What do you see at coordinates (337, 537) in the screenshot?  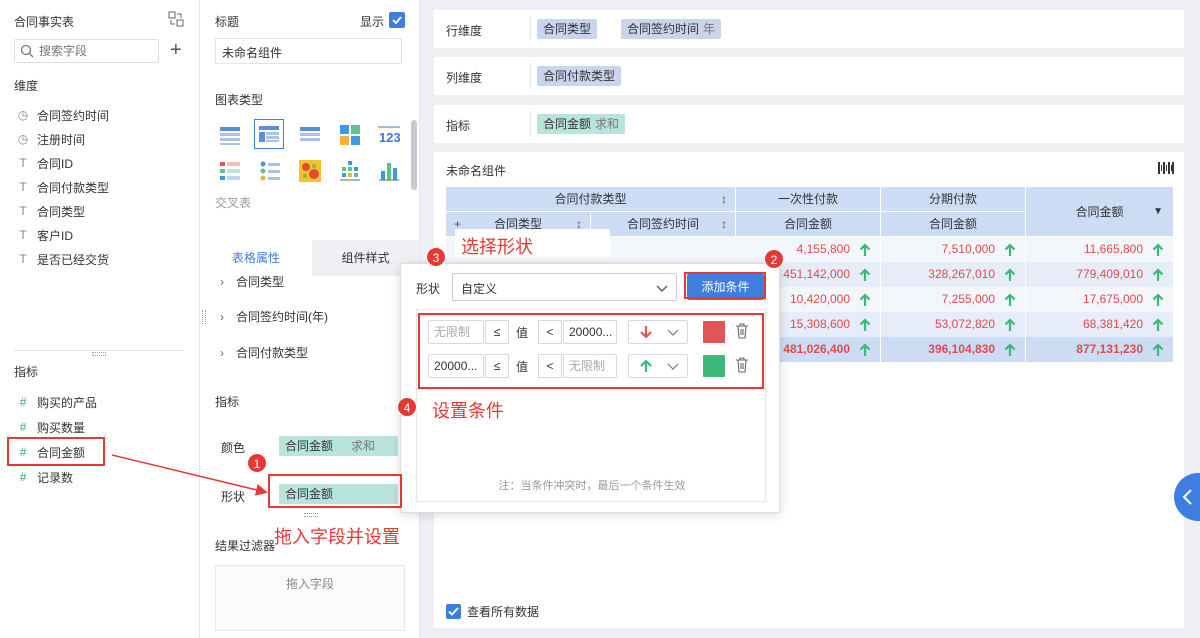 I see `step-1-text: 拖入字段并设置` at bounding box center [337, 537].